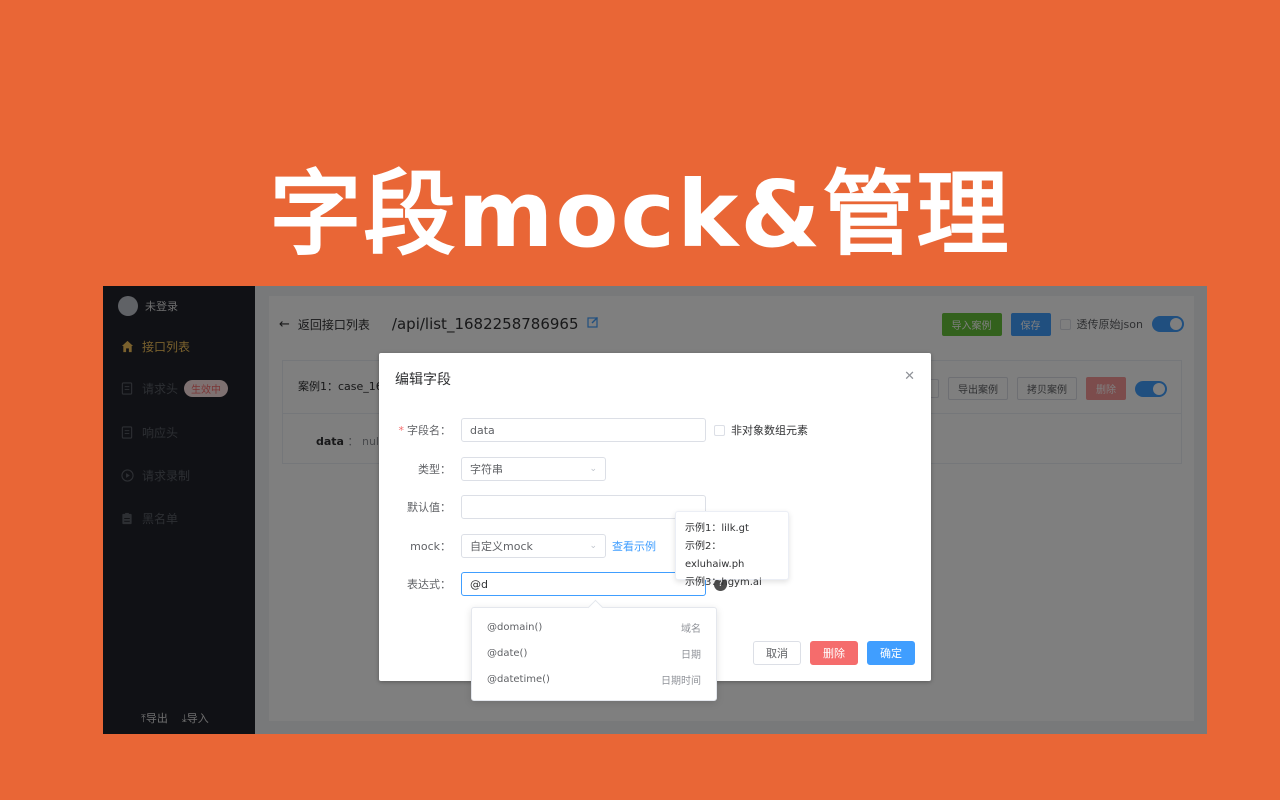 The image size is (1280, 800). I want to click on mock-row: mock： 自定义mock ⌄ 查看示例, so click(517, 546).